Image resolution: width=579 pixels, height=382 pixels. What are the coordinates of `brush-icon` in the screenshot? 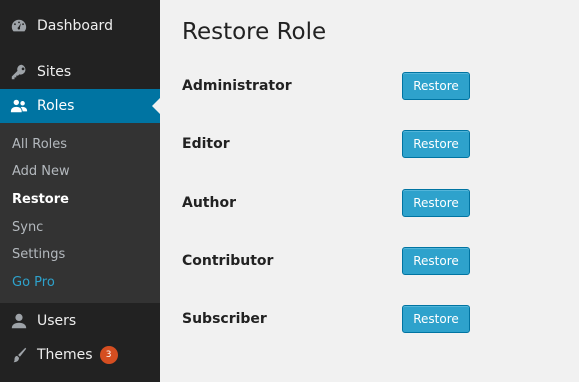 It's located at (19, 355).